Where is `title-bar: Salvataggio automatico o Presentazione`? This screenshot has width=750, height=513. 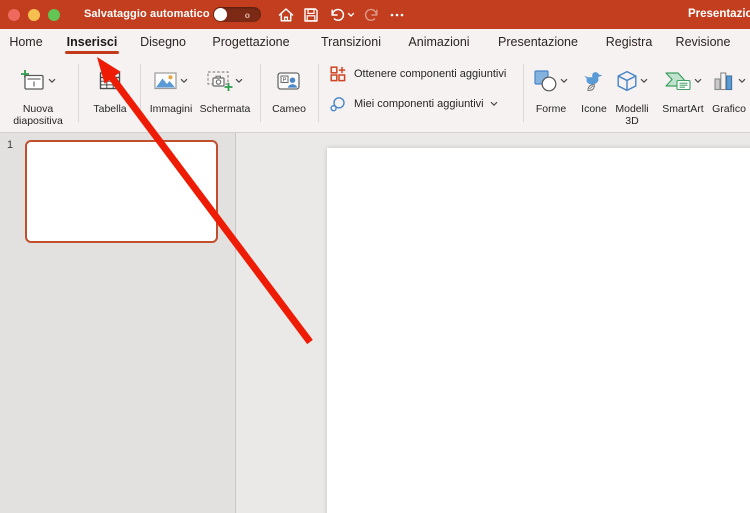
title-bar: Salvataggio automatico o Presentazione is located at coordinates (375, 14).